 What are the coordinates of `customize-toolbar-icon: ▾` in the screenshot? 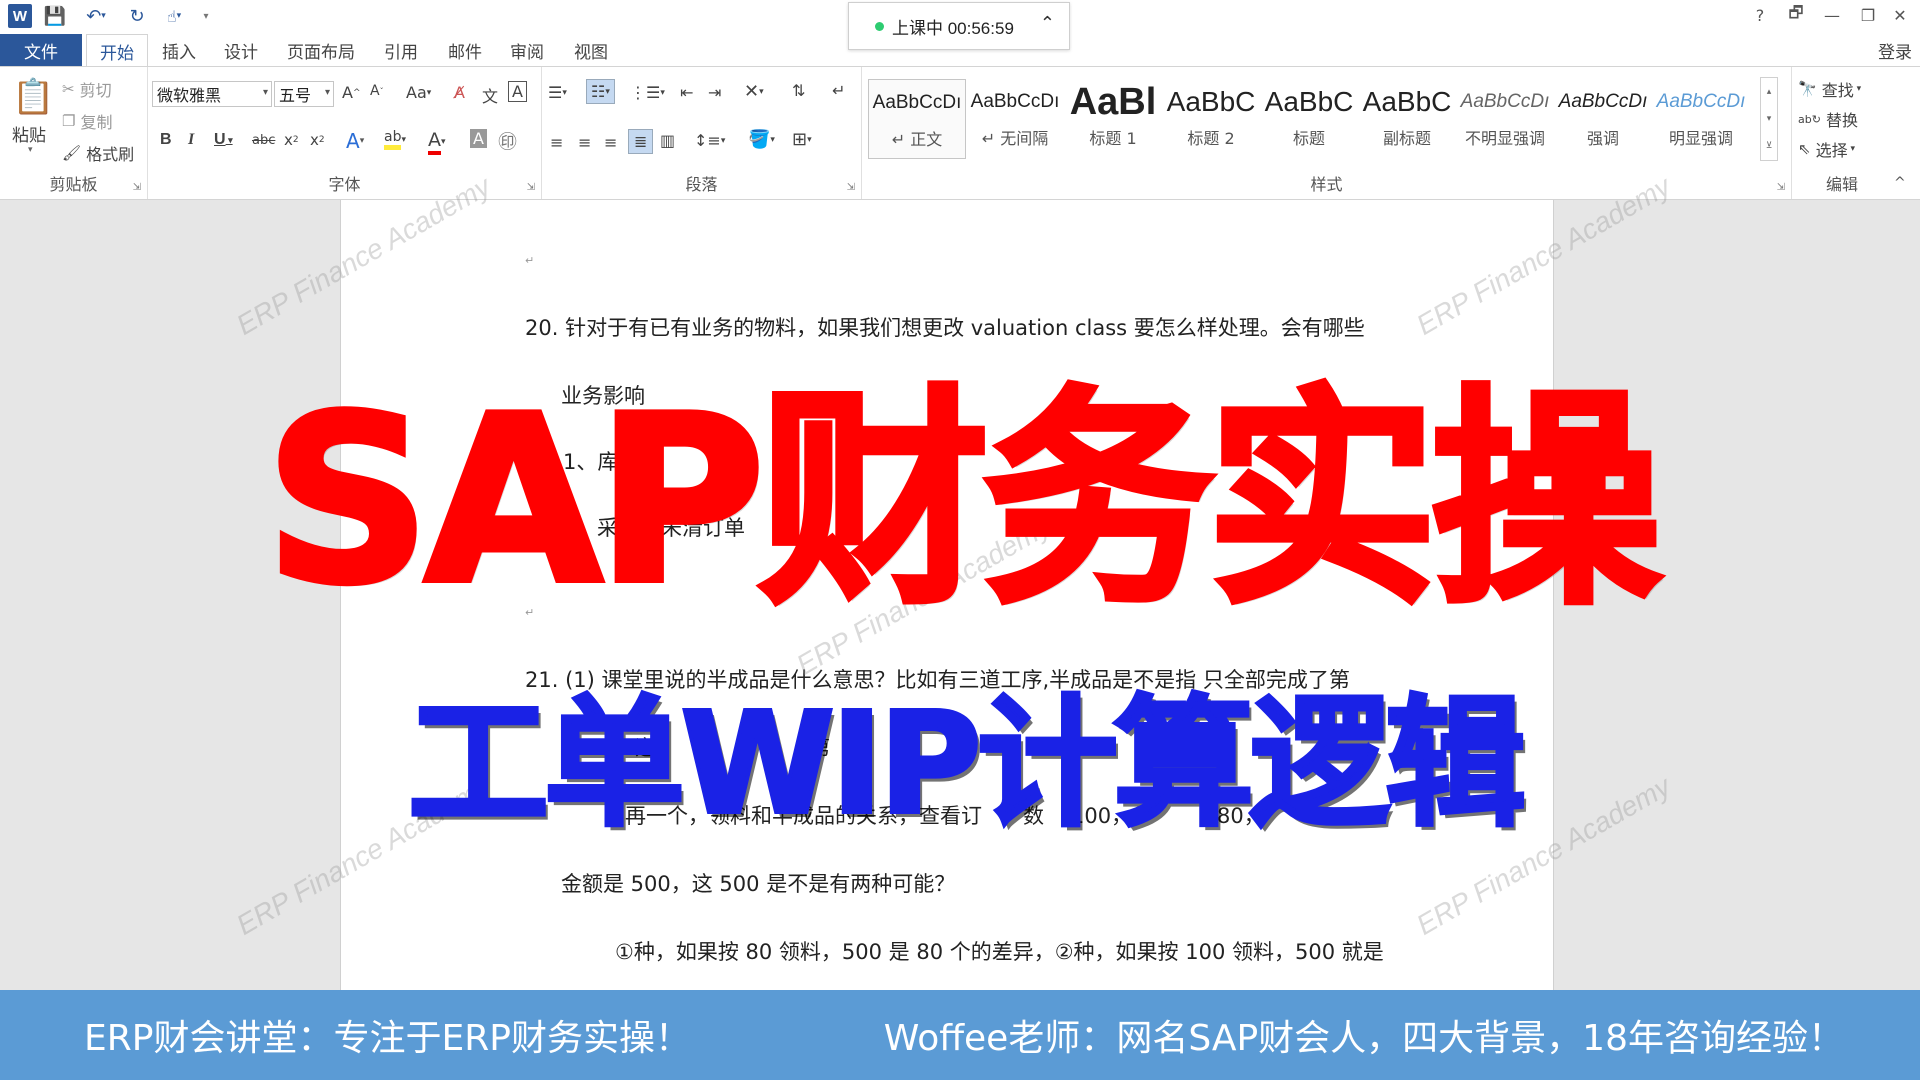 It's located at (206, 16).